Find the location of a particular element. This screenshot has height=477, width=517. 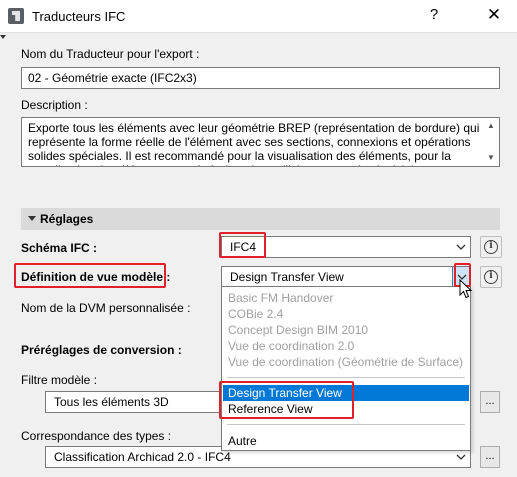

dropdown-item-concept-design: Concept Design BIM 2010 is located at coordinates (298, 330).